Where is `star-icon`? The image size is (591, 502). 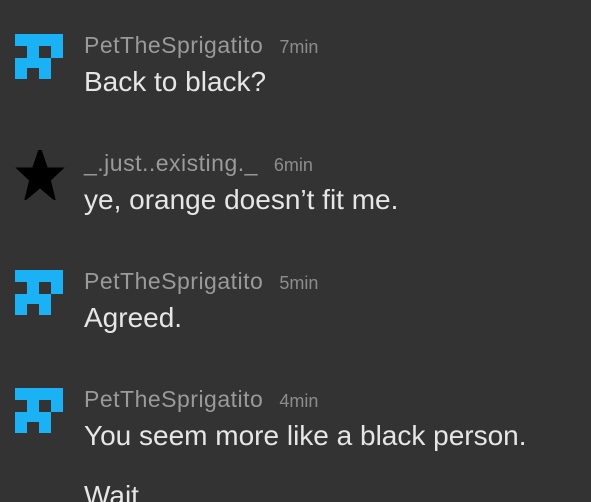 star-icon is located at coordinates (40, 175).